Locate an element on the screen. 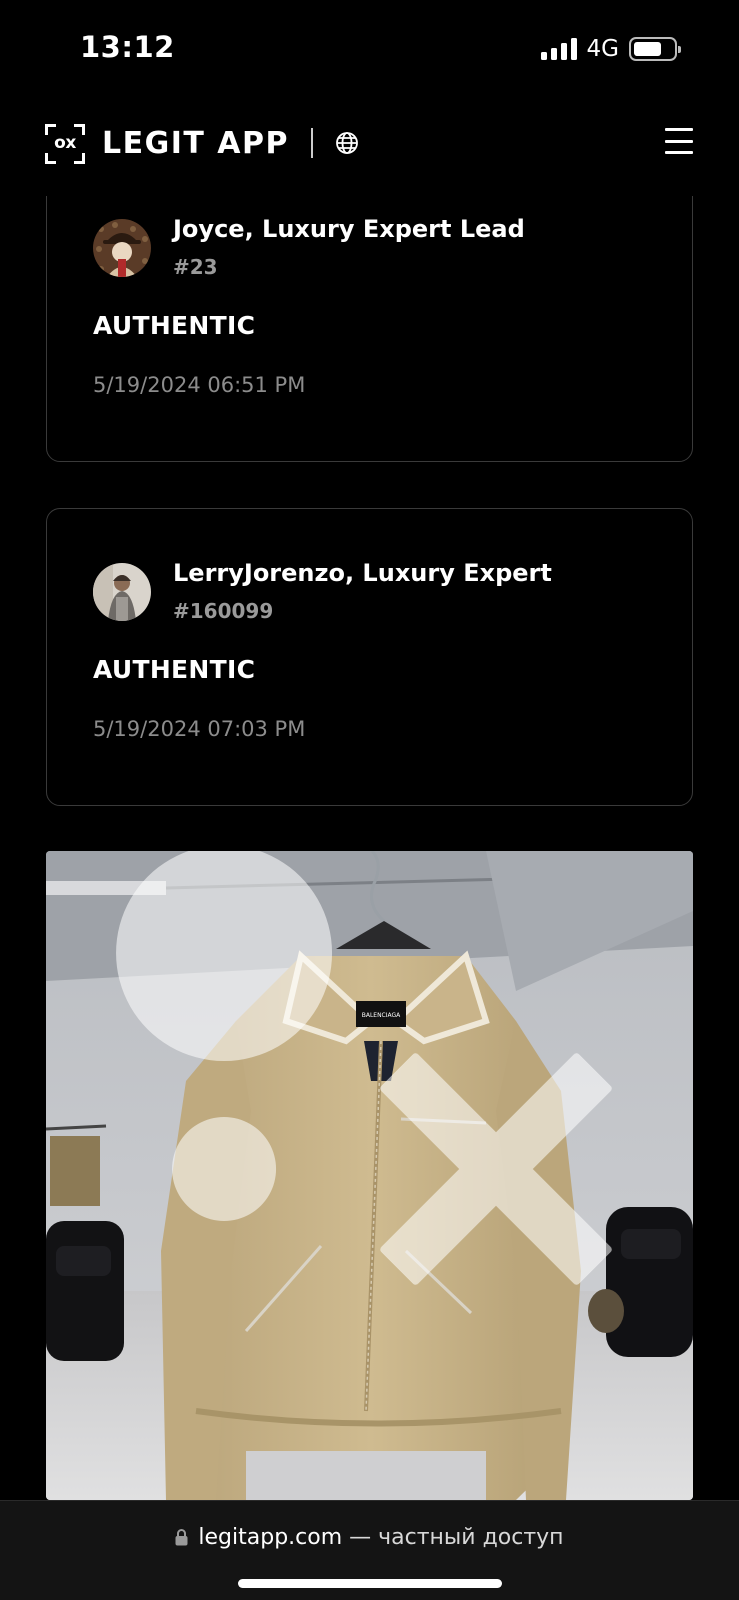 This screenshot has width=739, height=1600. url-domain: legitapp.com is located at coordinates (270, 1537).